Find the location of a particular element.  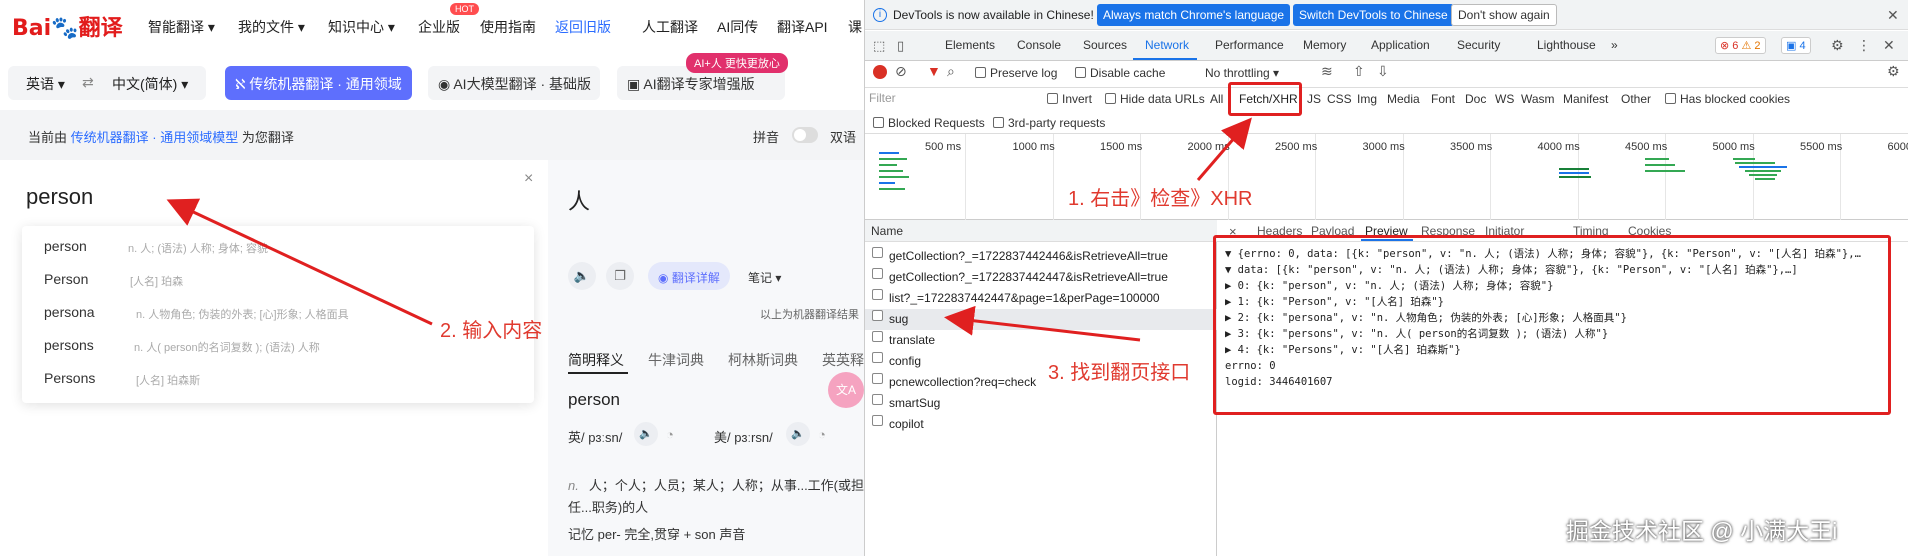

arrow-step1 is located at coordinates (1224, 149).